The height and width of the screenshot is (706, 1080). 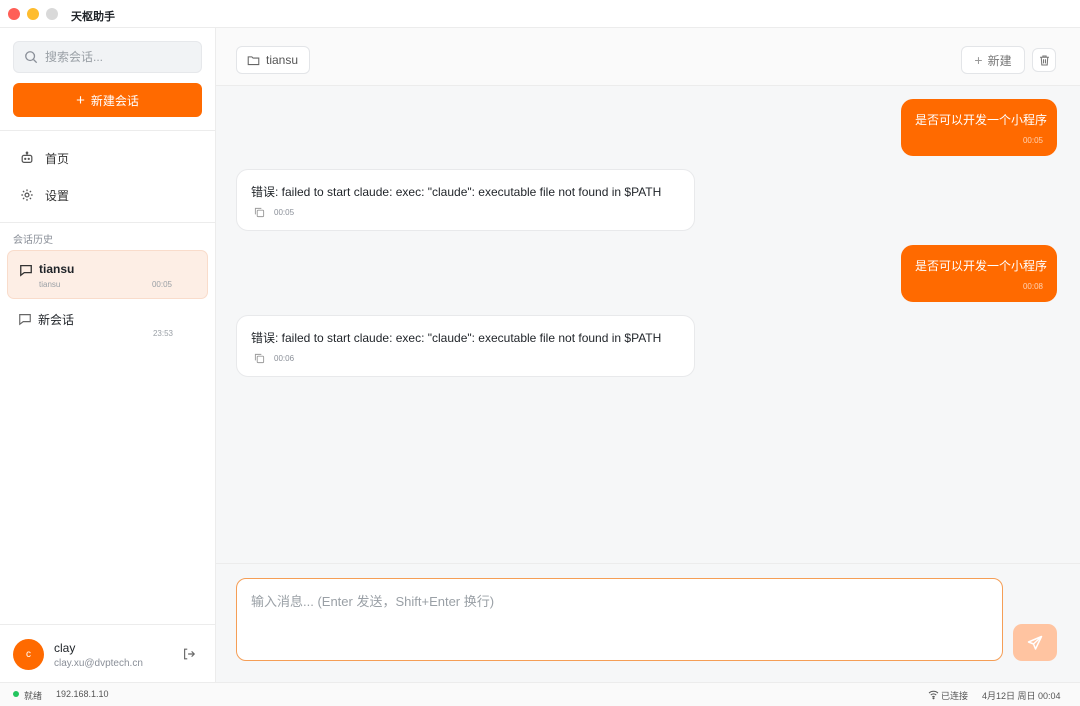 What do you see at coordinates (979, 127) in the screenshot?
I see `user-message: 是否可以开发一个小程序 00:05` at bounding box center [979, 127].